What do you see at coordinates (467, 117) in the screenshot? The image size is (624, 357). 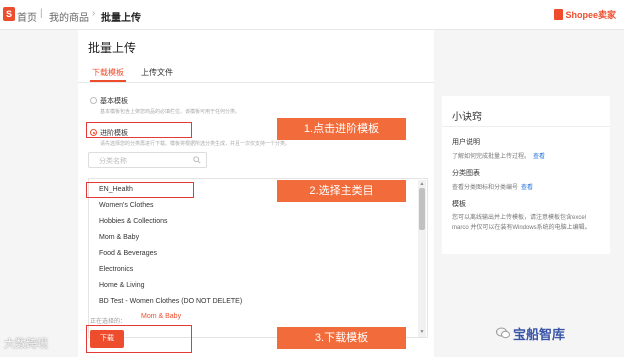 I see `tips-title: 小诀窍` at bounding box center [467, 117].